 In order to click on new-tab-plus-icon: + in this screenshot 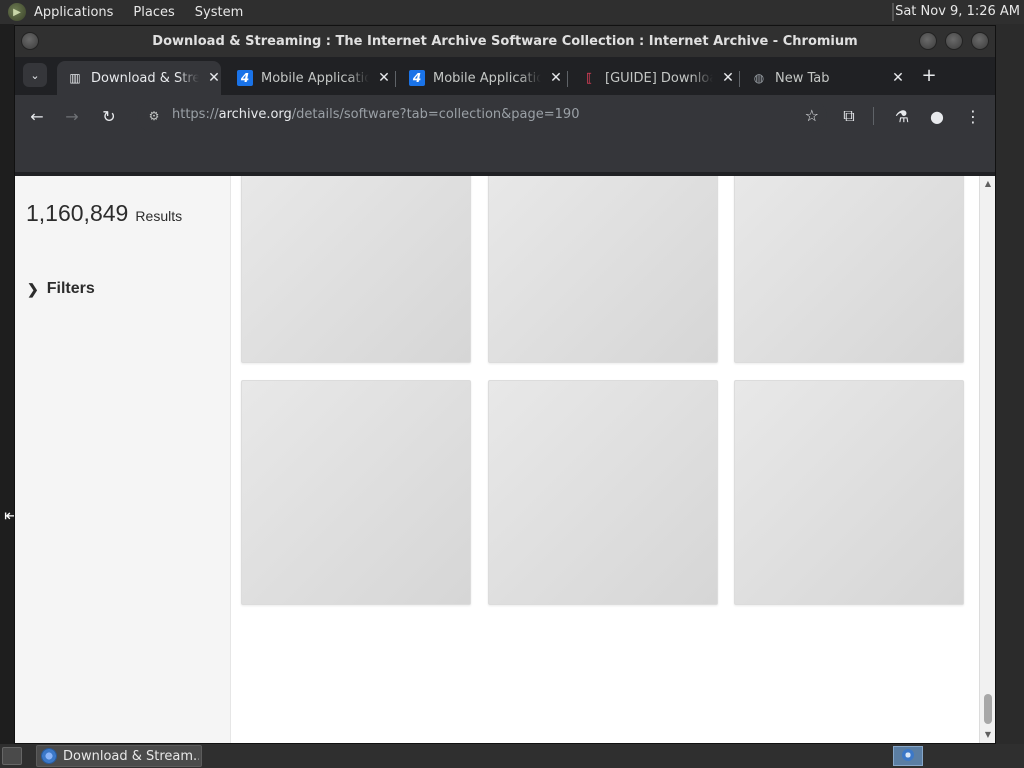, I will do `click(929, 77)`.